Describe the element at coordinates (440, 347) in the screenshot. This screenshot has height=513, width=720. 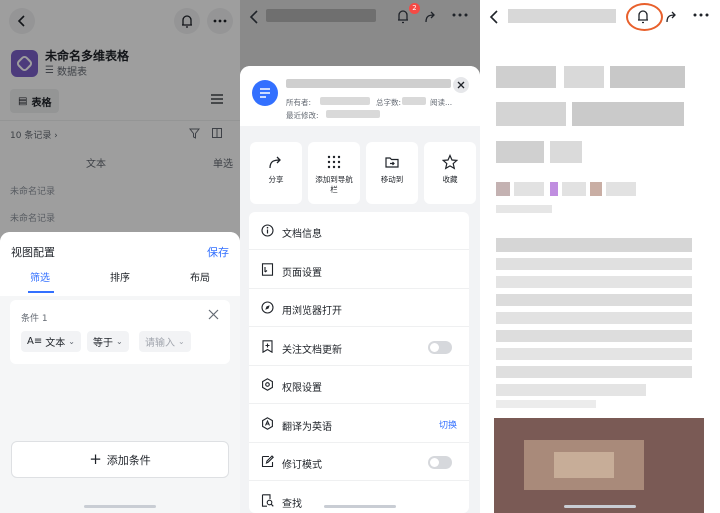
I see `follow-updates-toggle` at that location.